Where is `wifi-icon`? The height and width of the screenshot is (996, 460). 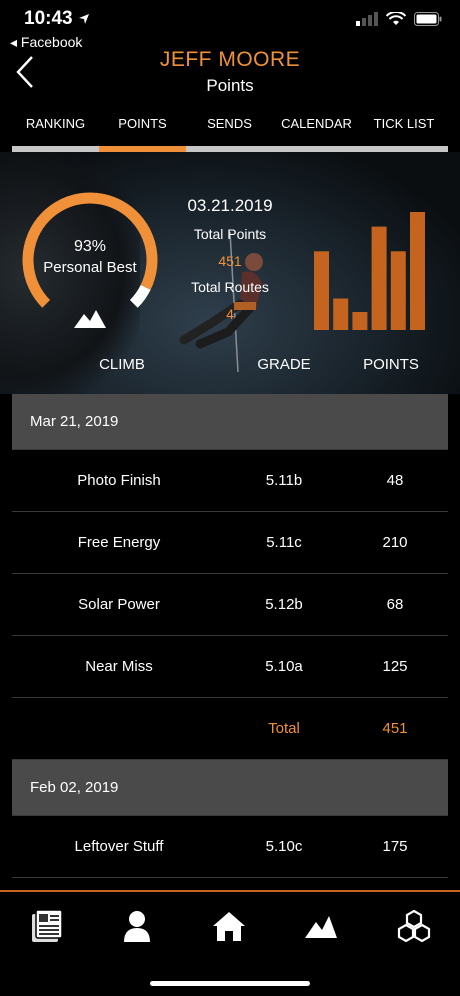
wifi-icon is located at coordinates (396, 18).